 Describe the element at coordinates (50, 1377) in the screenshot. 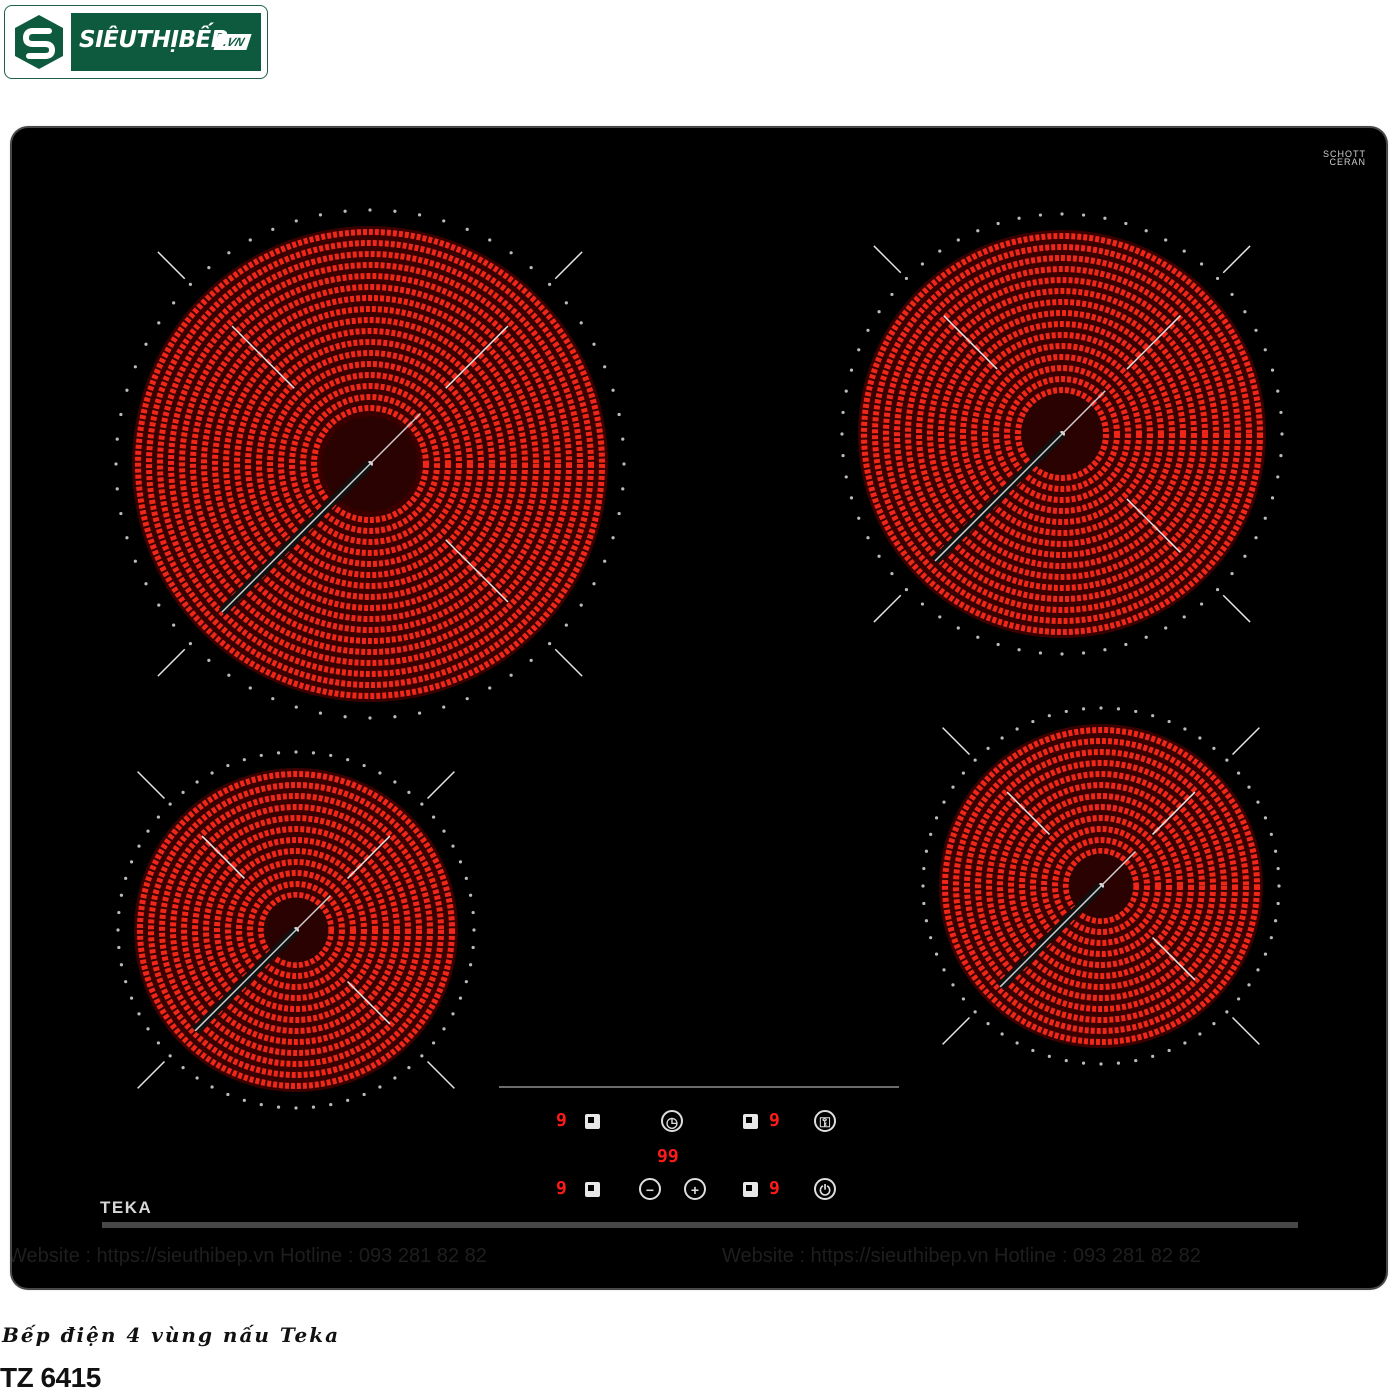

I see `product-model: TZ 6415` at that location.